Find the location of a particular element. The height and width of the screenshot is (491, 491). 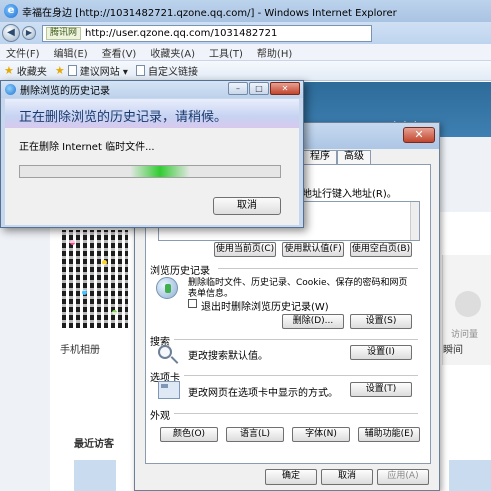

menu-edit: 编辑(E) is located at coordinates (71, 52).